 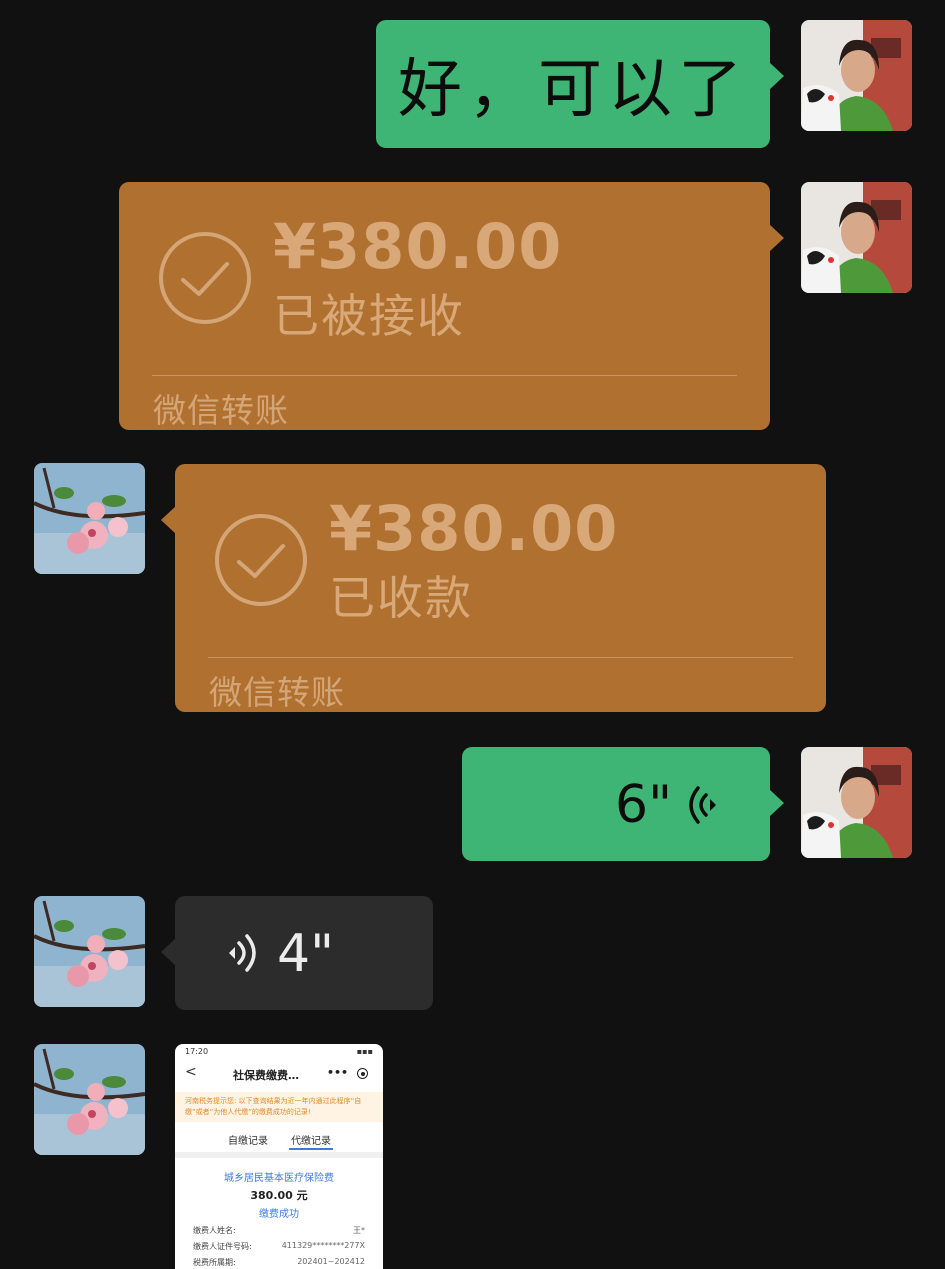 I want to click on row-value: 411329********277X, so click(x=323, y=1245).